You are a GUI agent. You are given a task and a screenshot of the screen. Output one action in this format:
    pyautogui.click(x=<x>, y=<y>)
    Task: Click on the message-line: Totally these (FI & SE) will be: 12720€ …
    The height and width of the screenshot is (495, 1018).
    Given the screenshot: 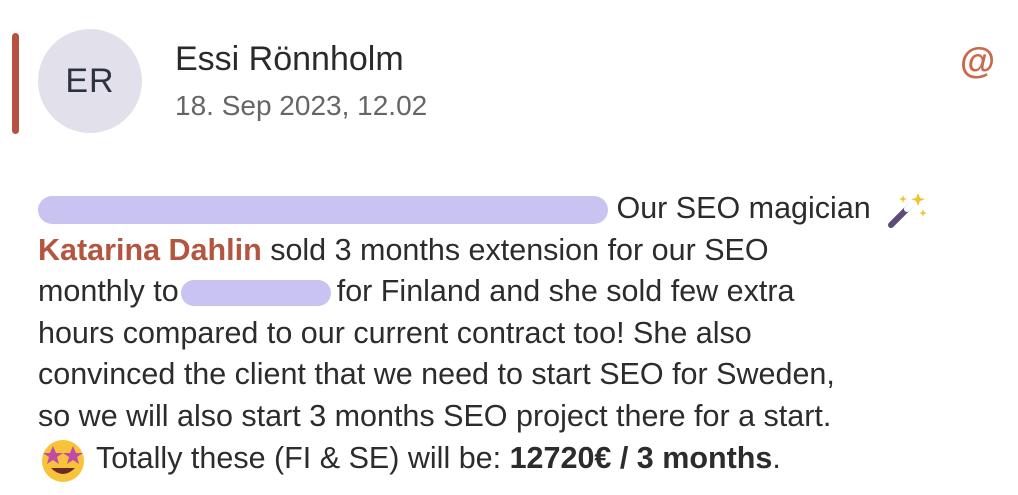 What is the action you would take?
    pyautogui.click(x=525, y=459)
    